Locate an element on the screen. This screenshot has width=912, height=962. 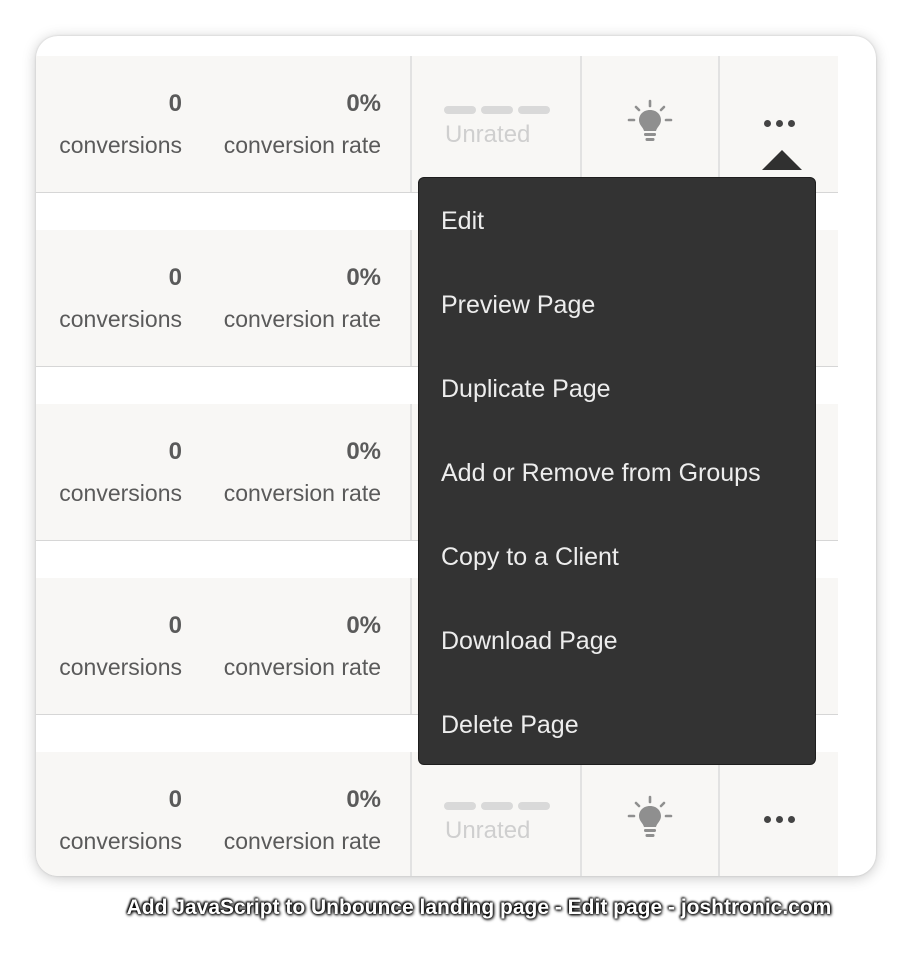
menu-item-download-page: Download Page is located at coordinates (617, 641).